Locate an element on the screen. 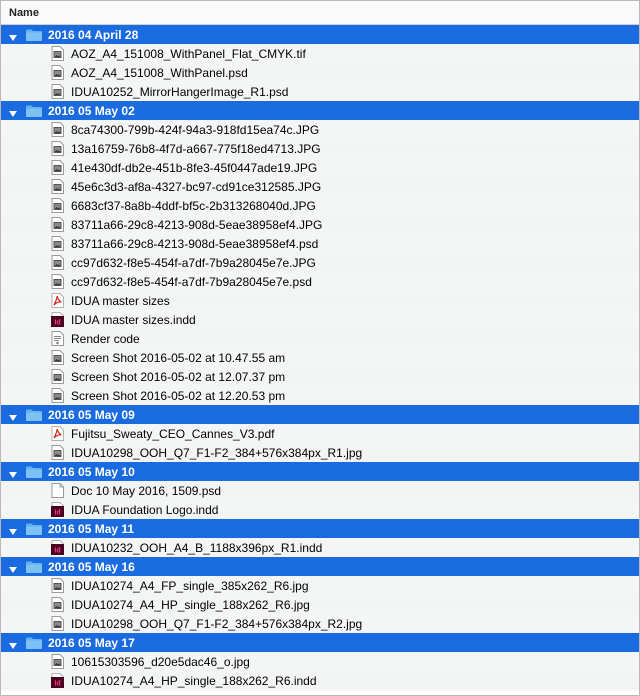 This screenshot has width=640, height=696. indesign-file-icon: Id is located at coordinates (57, 319).